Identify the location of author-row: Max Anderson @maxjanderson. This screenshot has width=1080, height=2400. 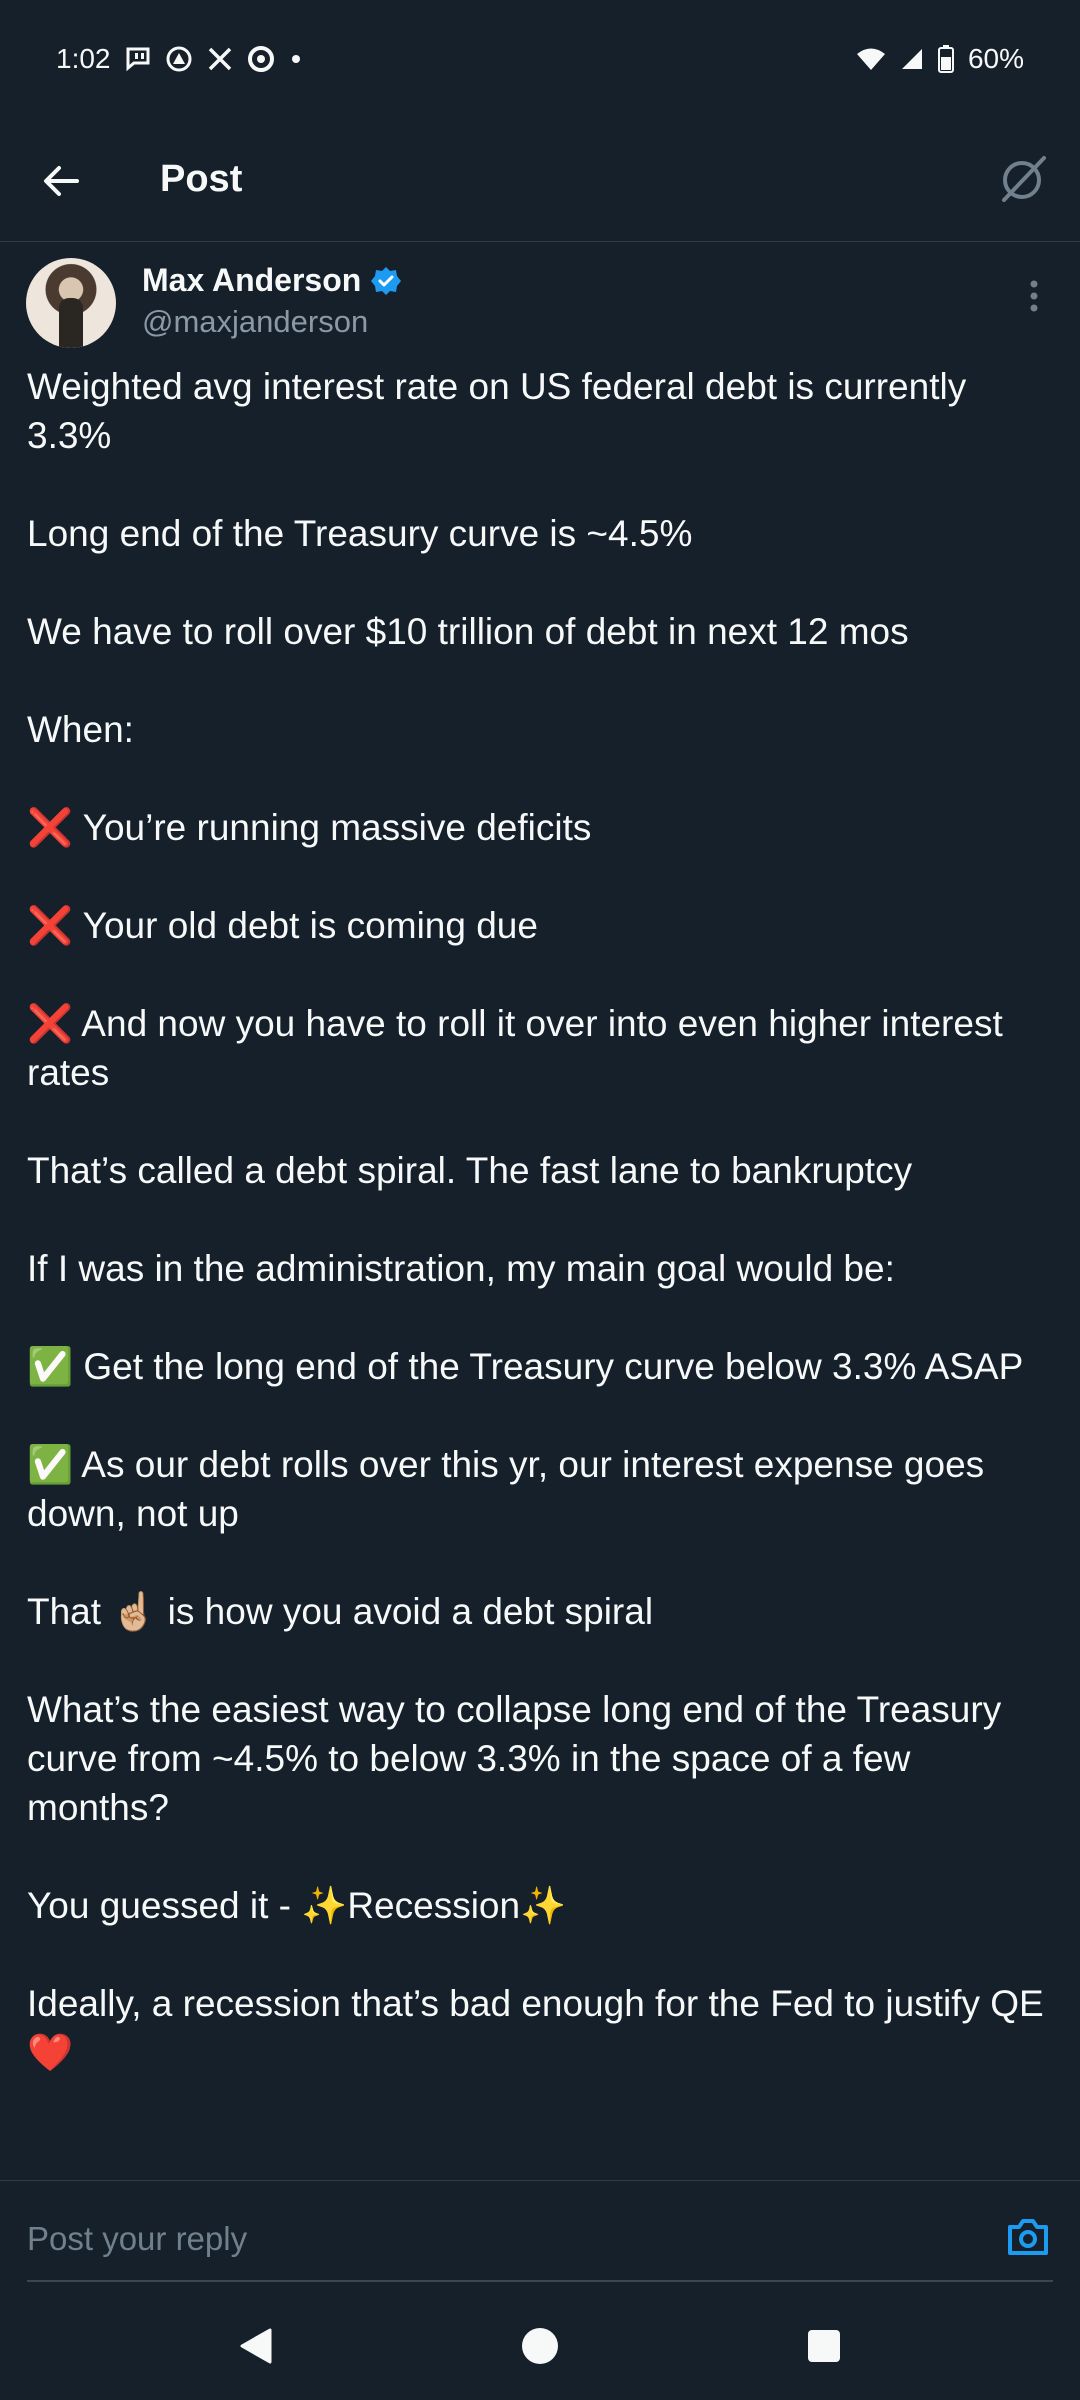
(540, 304).